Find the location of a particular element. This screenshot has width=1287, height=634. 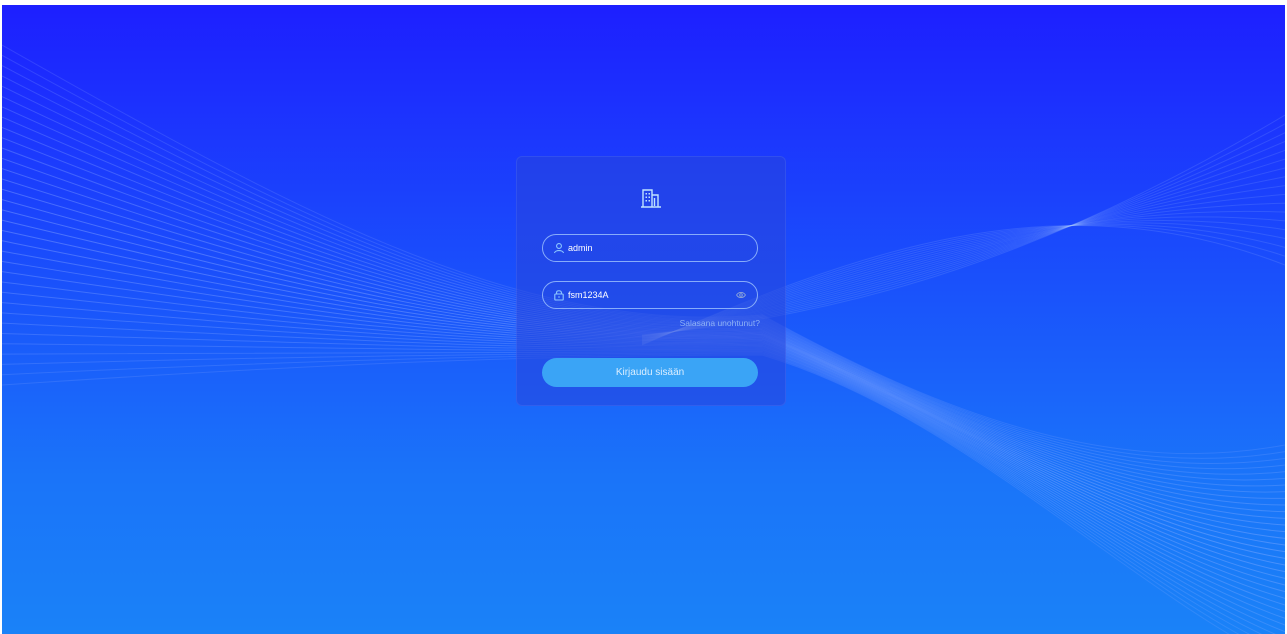

user-icon is located at coordinates (559, 248).